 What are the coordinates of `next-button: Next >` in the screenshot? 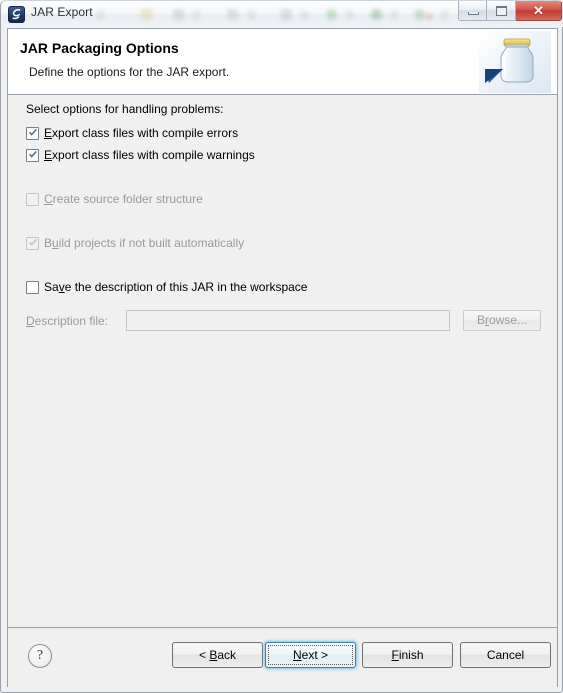 It's located at (310, 655).